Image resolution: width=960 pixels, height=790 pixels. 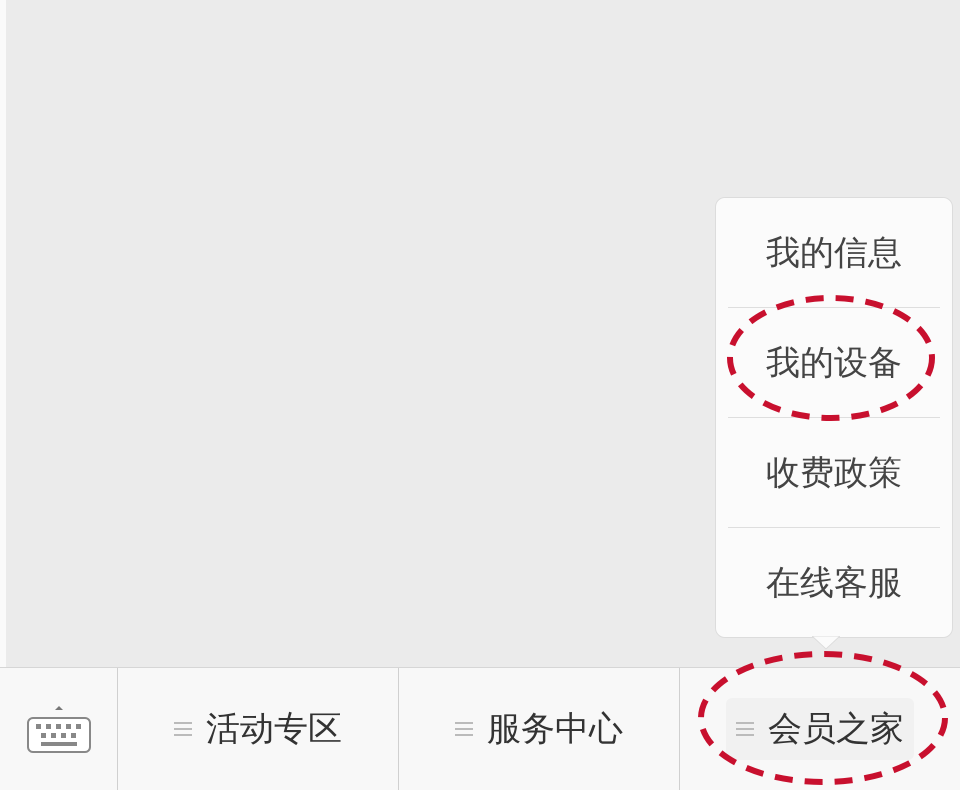 I want to click on submenu-item: 收费政策, so click(x=834, y=473).